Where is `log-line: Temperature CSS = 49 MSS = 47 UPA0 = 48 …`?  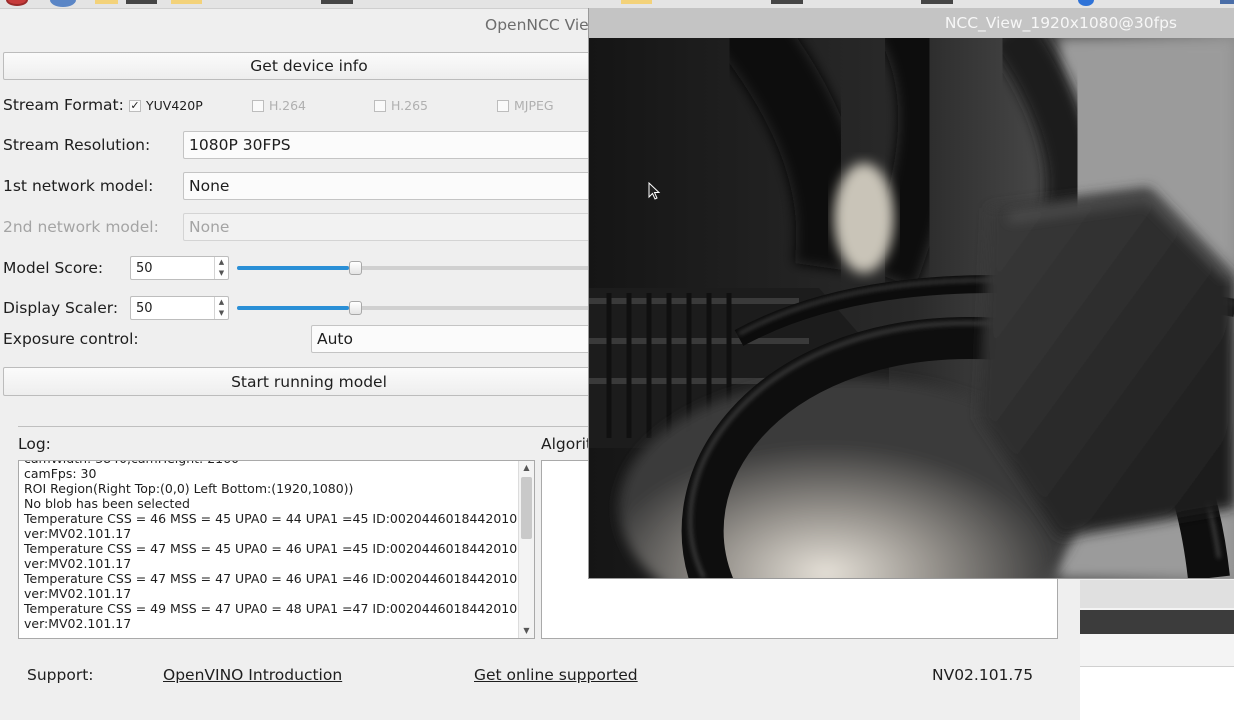 log-line: Temperature CSS = 49 MSS = 47 UPA0 = 48 … is located at coordinates (271, 608).